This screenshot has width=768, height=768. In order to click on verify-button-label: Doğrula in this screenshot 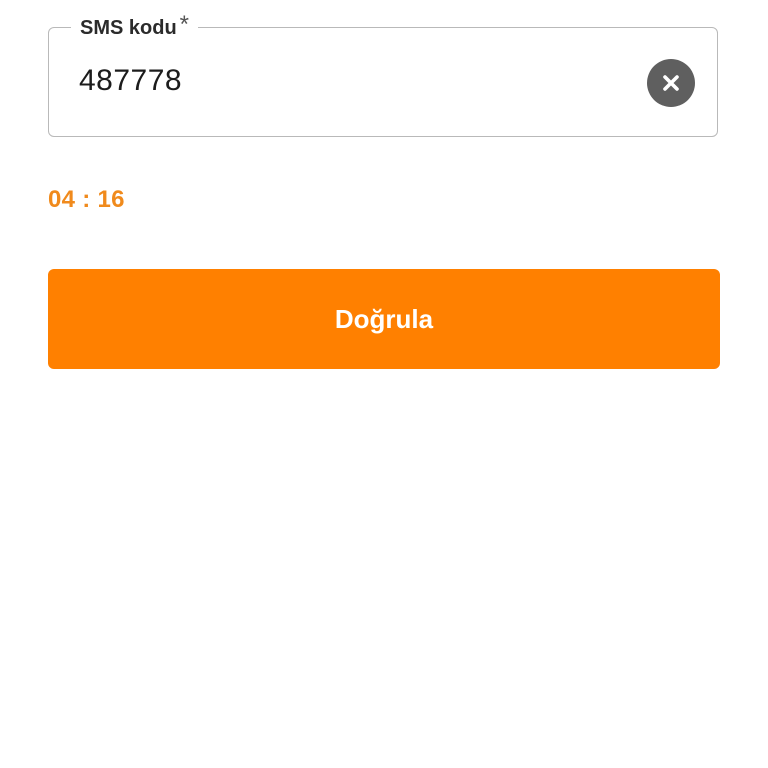, I will do `click(384, 318)`.